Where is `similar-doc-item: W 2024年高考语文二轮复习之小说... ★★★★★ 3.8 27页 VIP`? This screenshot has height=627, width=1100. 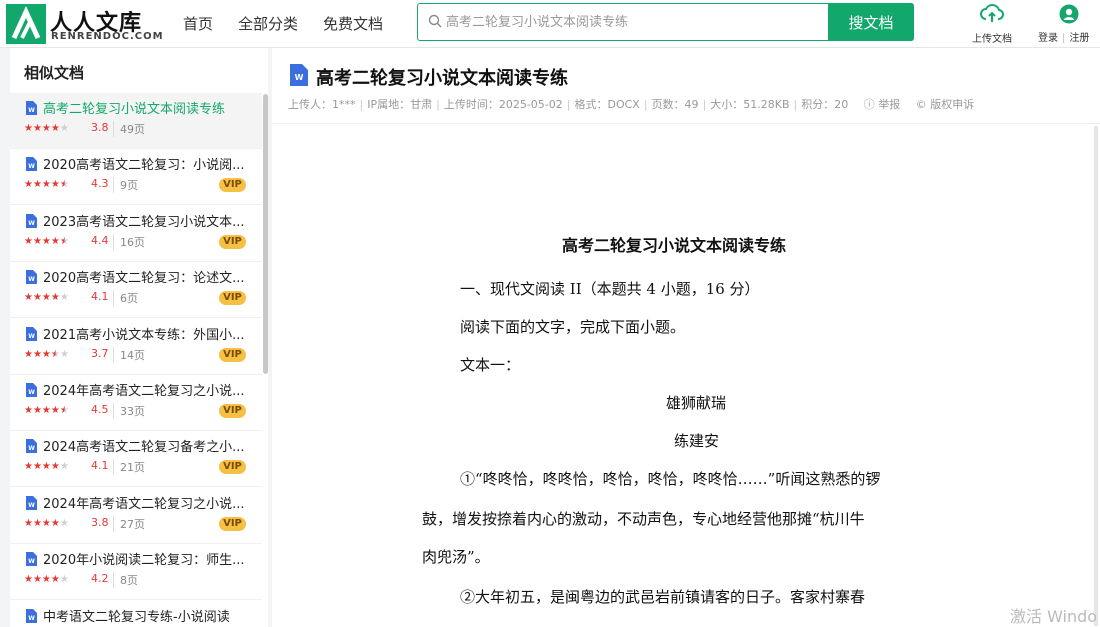 similar-doc-item: W 2024年高考语文二轮复习之小说... ★★★★★ 3.8 27页 VIP is located at coordinates (136, 516).